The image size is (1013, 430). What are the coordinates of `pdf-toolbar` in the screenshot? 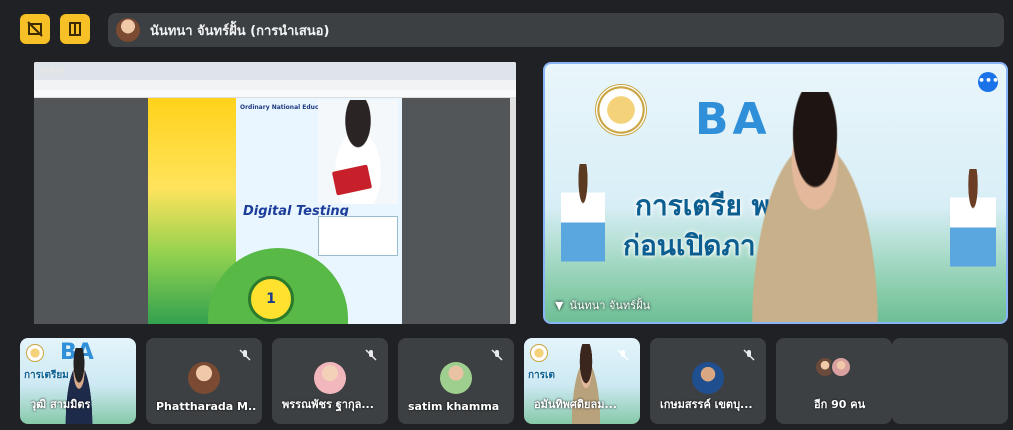 It's located at (275, 94).